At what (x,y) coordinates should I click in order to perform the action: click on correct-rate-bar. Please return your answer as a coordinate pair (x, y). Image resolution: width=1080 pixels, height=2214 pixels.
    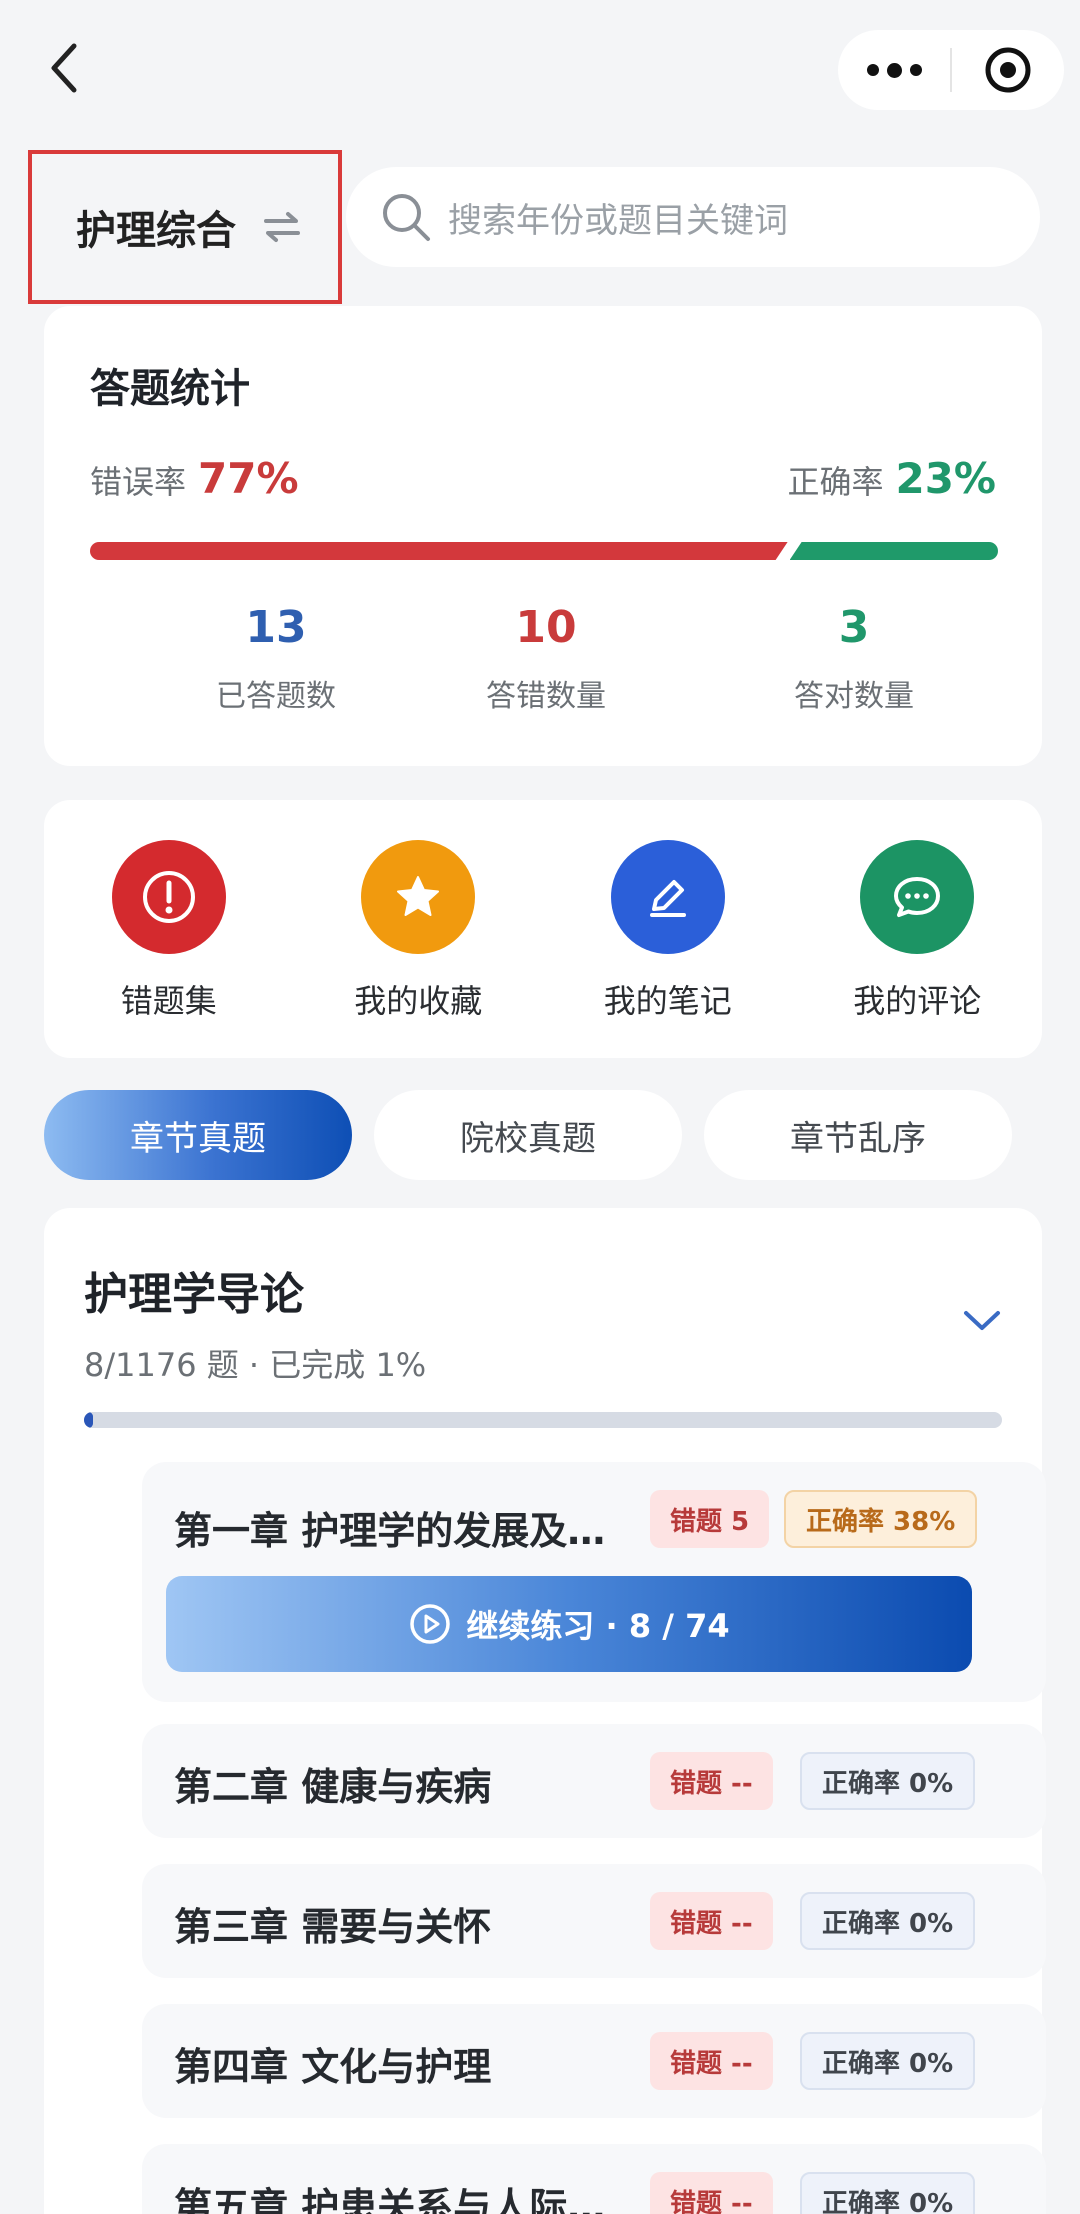
    Looking at the image, I should click on (893, 551).